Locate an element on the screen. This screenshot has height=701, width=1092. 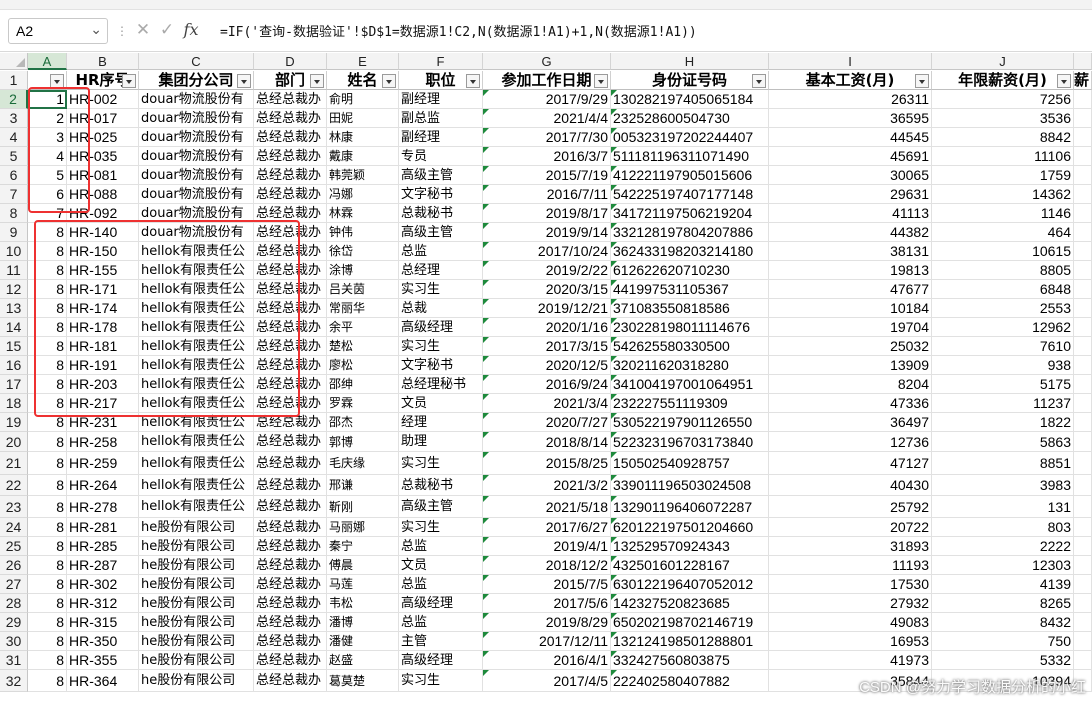
cell-I: 41973 is located at coordinates (850, 660).